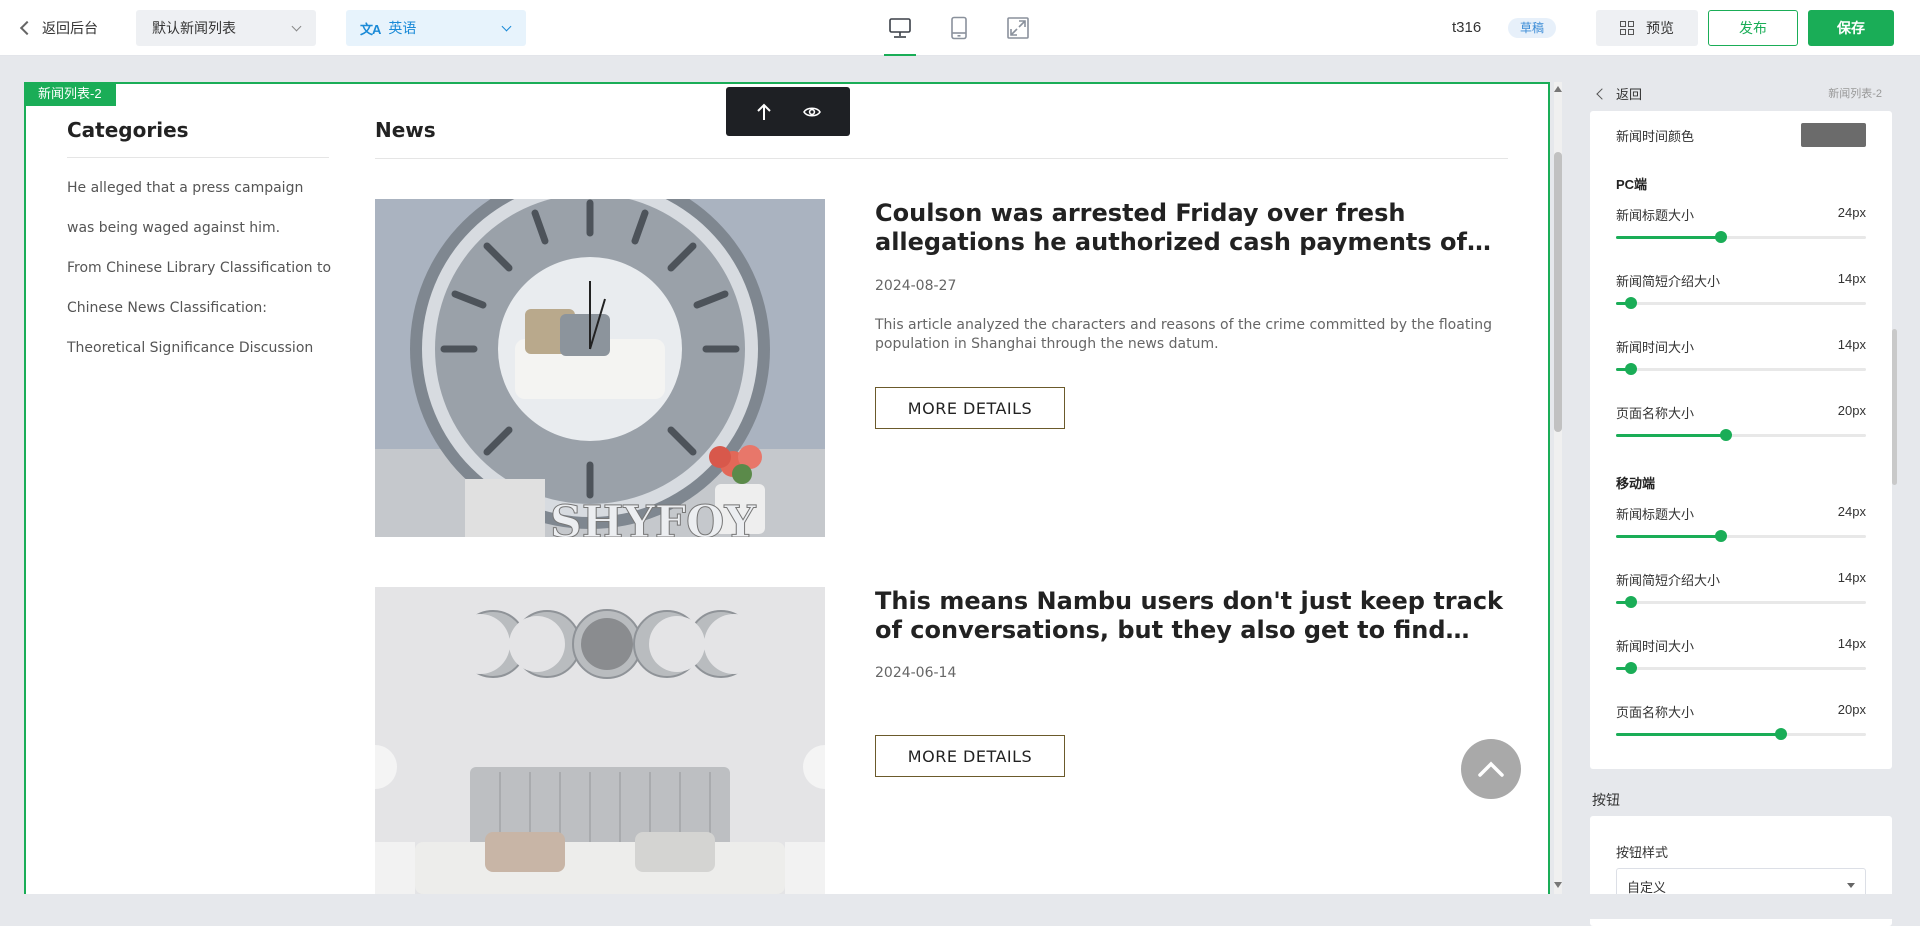  Describe the element at coordinates (70, 94) in the screenshot. I see `component-tag: 新闻列表-2` at that location.